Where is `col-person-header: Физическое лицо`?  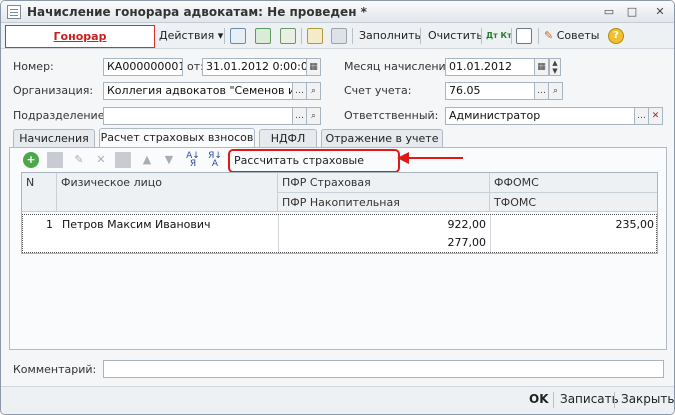 col-person-header: Физическое лицо is located at coordinates (167, 192).